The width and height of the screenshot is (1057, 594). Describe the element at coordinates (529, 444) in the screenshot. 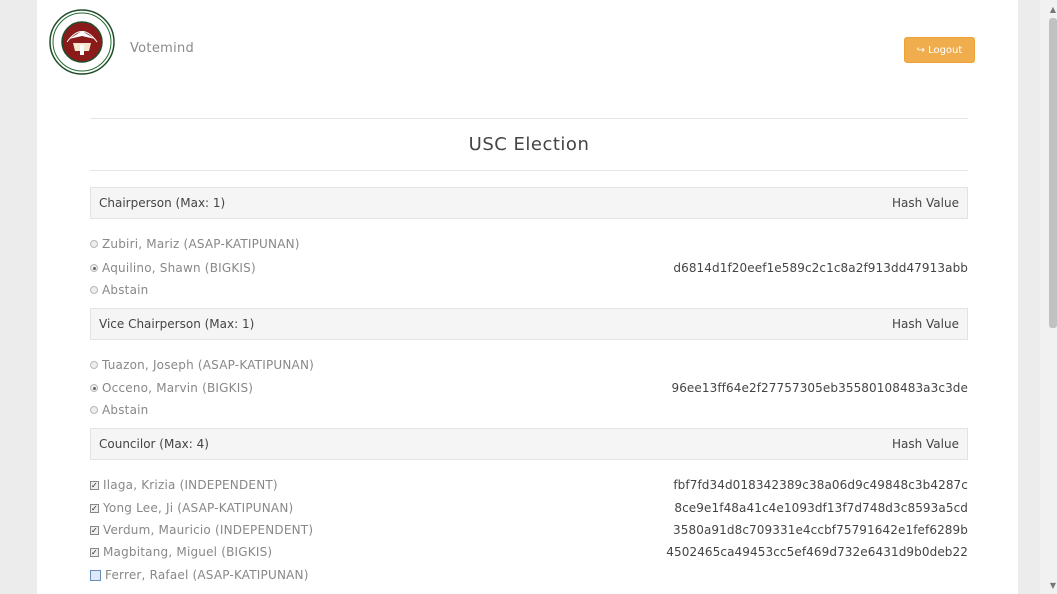

I see `section-header-councilor: Councilor (Max: 4) Hash Value` at that location.